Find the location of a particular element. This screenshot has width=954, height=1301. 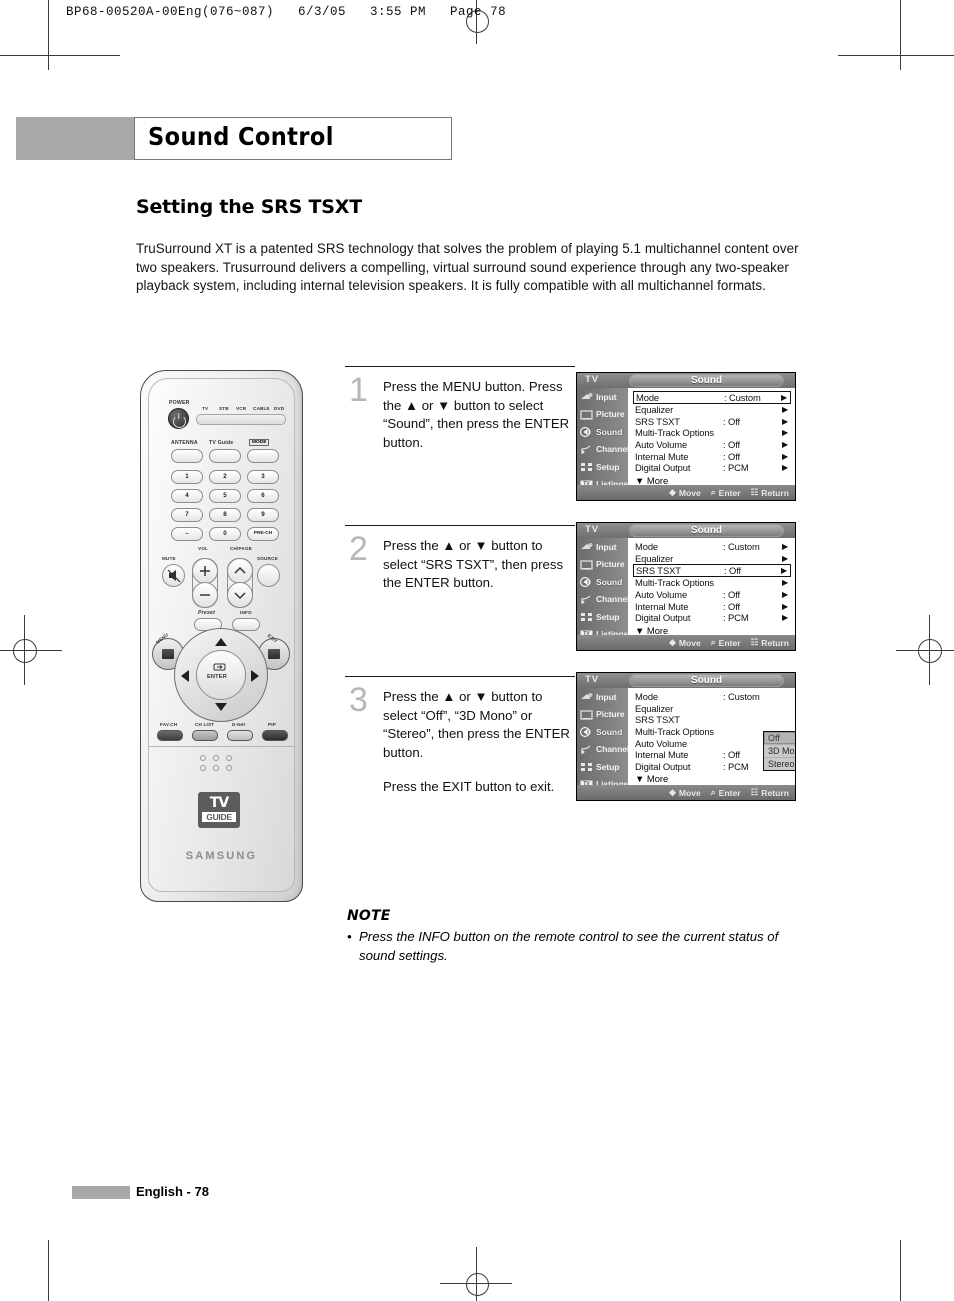

osd-footer-label: Return is located at coordinates (775, 492).